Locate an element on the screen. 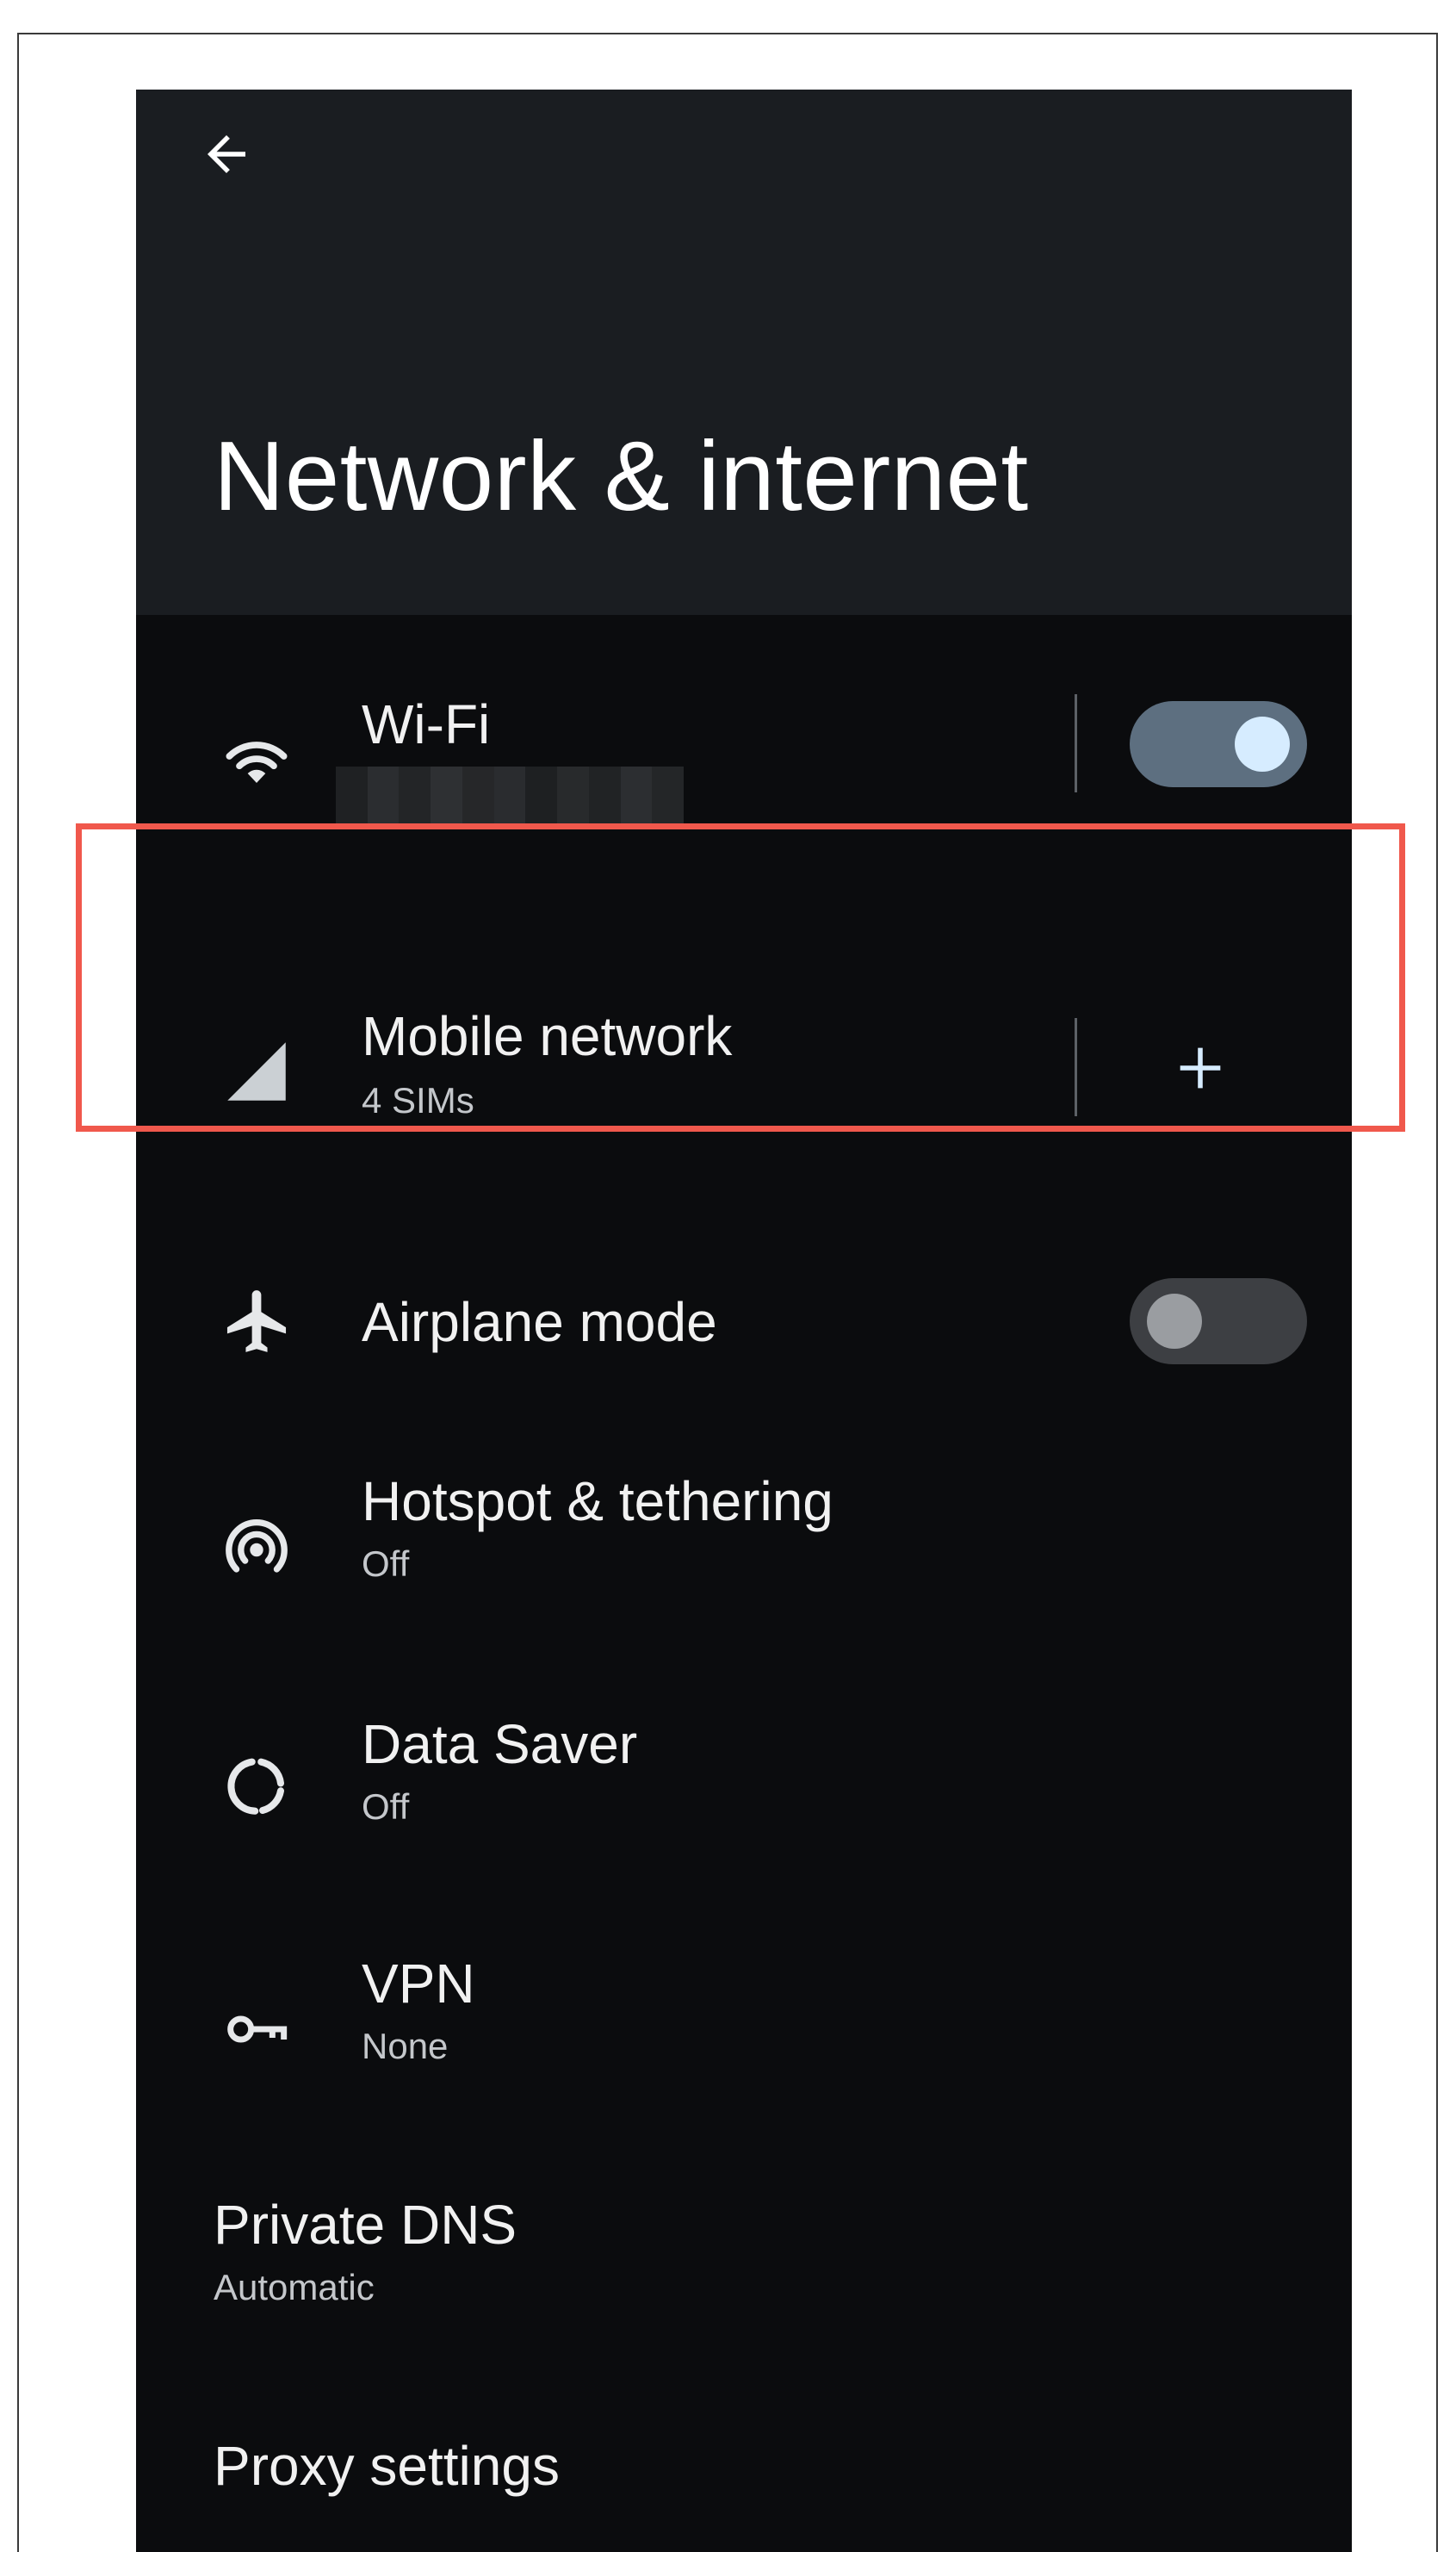 The width and height of the screenshot is (1456, 2552). data-saver-row: Data Saver Off is located at coordinates (744, 1795).